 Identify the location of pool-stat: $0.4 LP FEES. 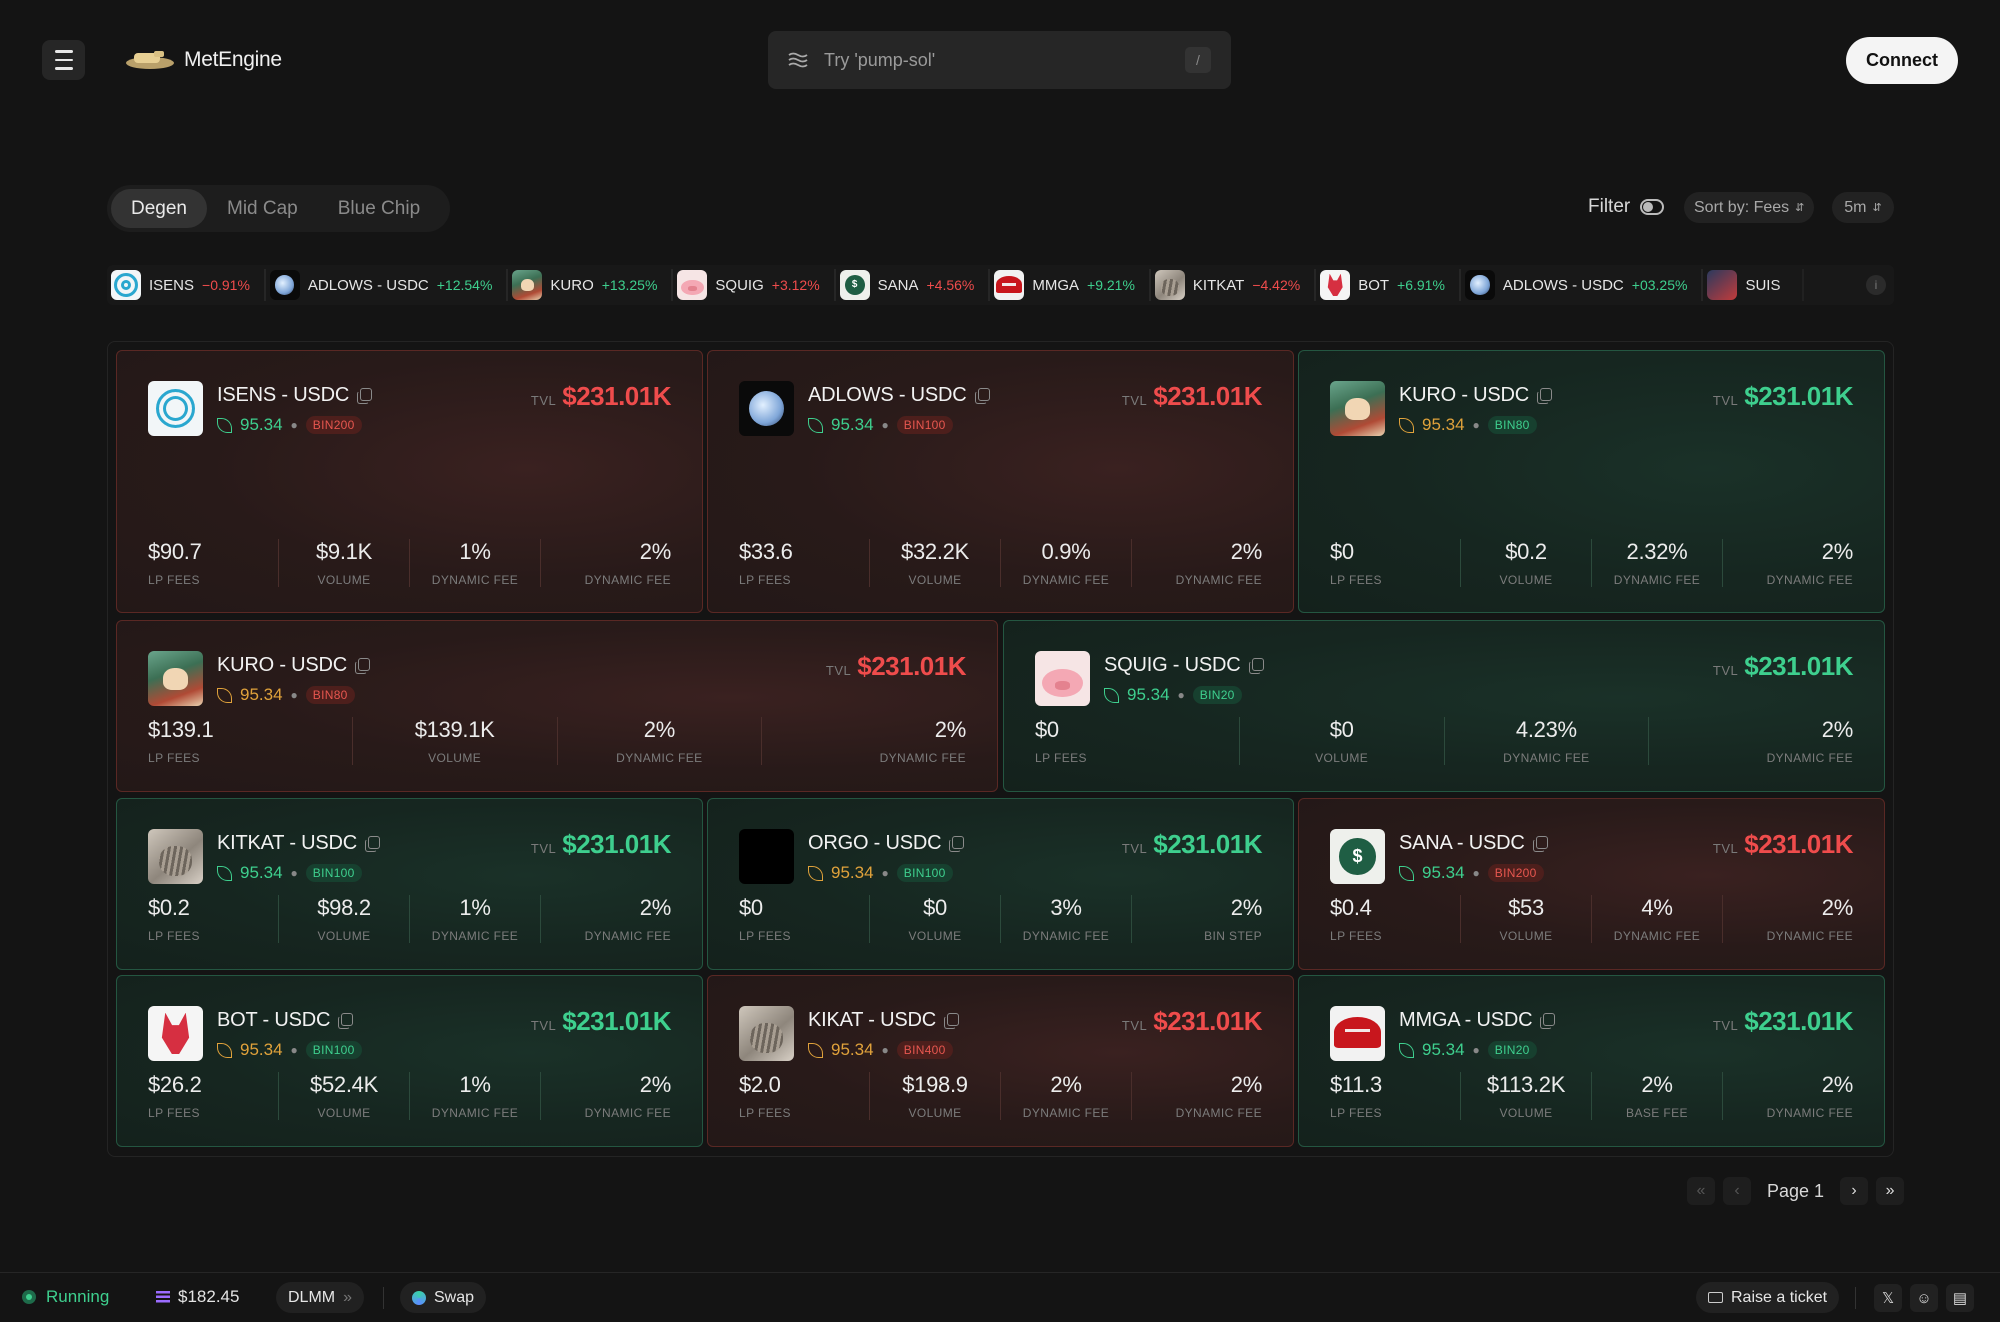
(1395, 919).